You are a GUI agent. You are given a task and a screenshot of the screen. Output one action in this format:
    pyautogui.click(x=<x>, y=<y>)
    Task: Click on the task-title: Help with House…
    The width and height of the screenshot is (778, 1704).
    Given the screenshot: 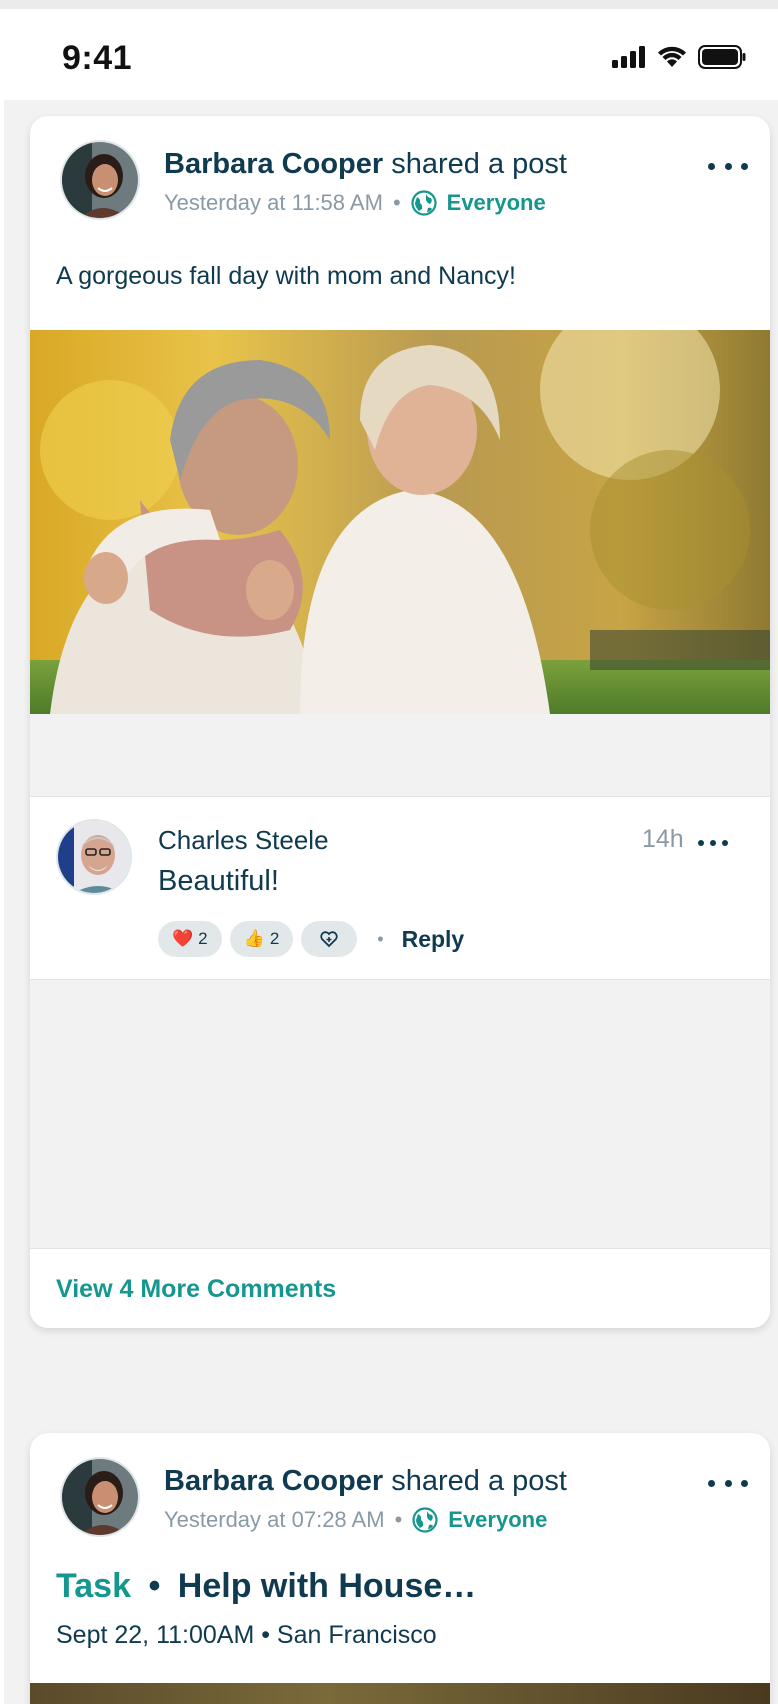 What is the action you would take?
    pyautogui.click(x=327, y=1586)
    